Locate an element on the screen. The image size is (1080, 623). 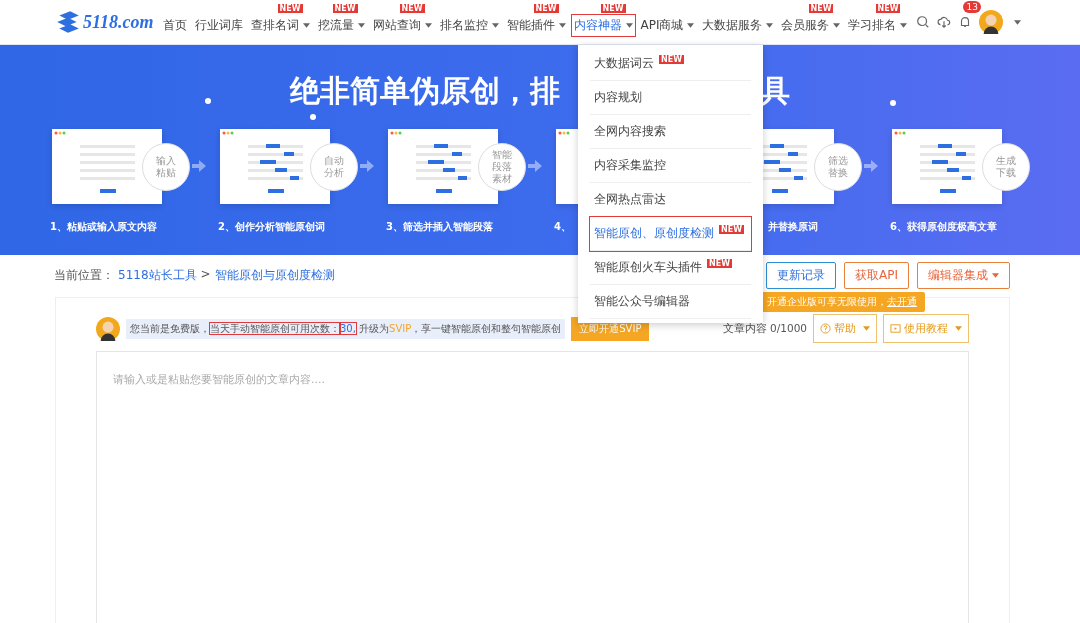
cloud-download-icon is located at coordinates (944, 22).